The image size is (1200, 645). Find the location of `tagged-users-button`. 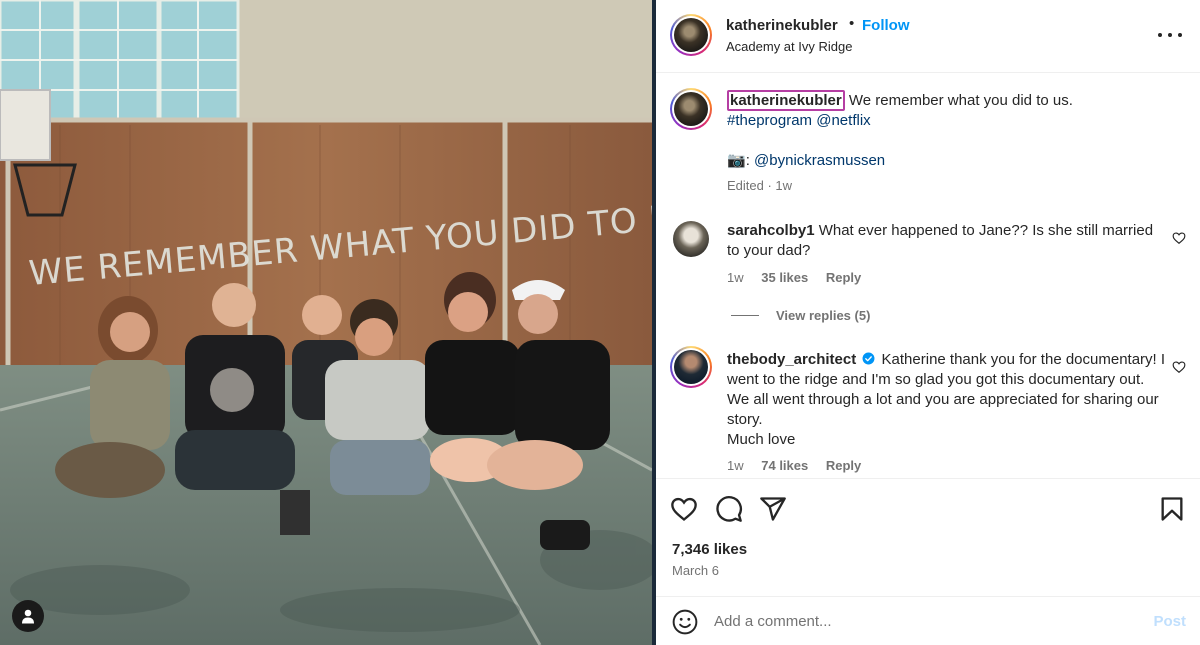

tagged-users-button is located at coordinates (28, 616).